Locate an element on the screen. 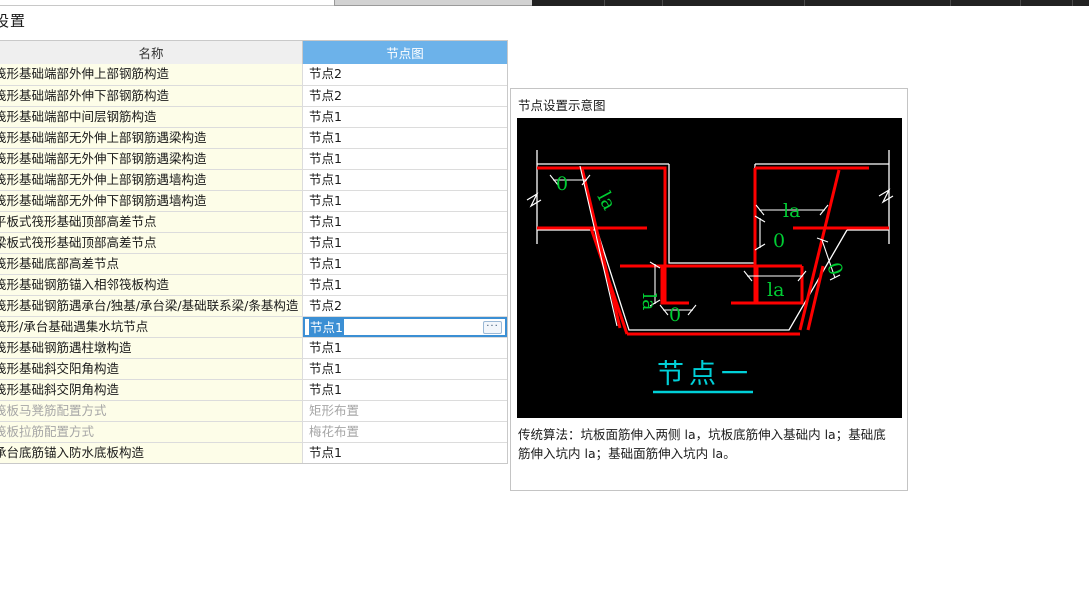 This screenshot has width=1089, height=602. table-row: 筏形基础端部无外伸下部钢筋遇梁构造 节点1 is located at coordinates (253, 158).